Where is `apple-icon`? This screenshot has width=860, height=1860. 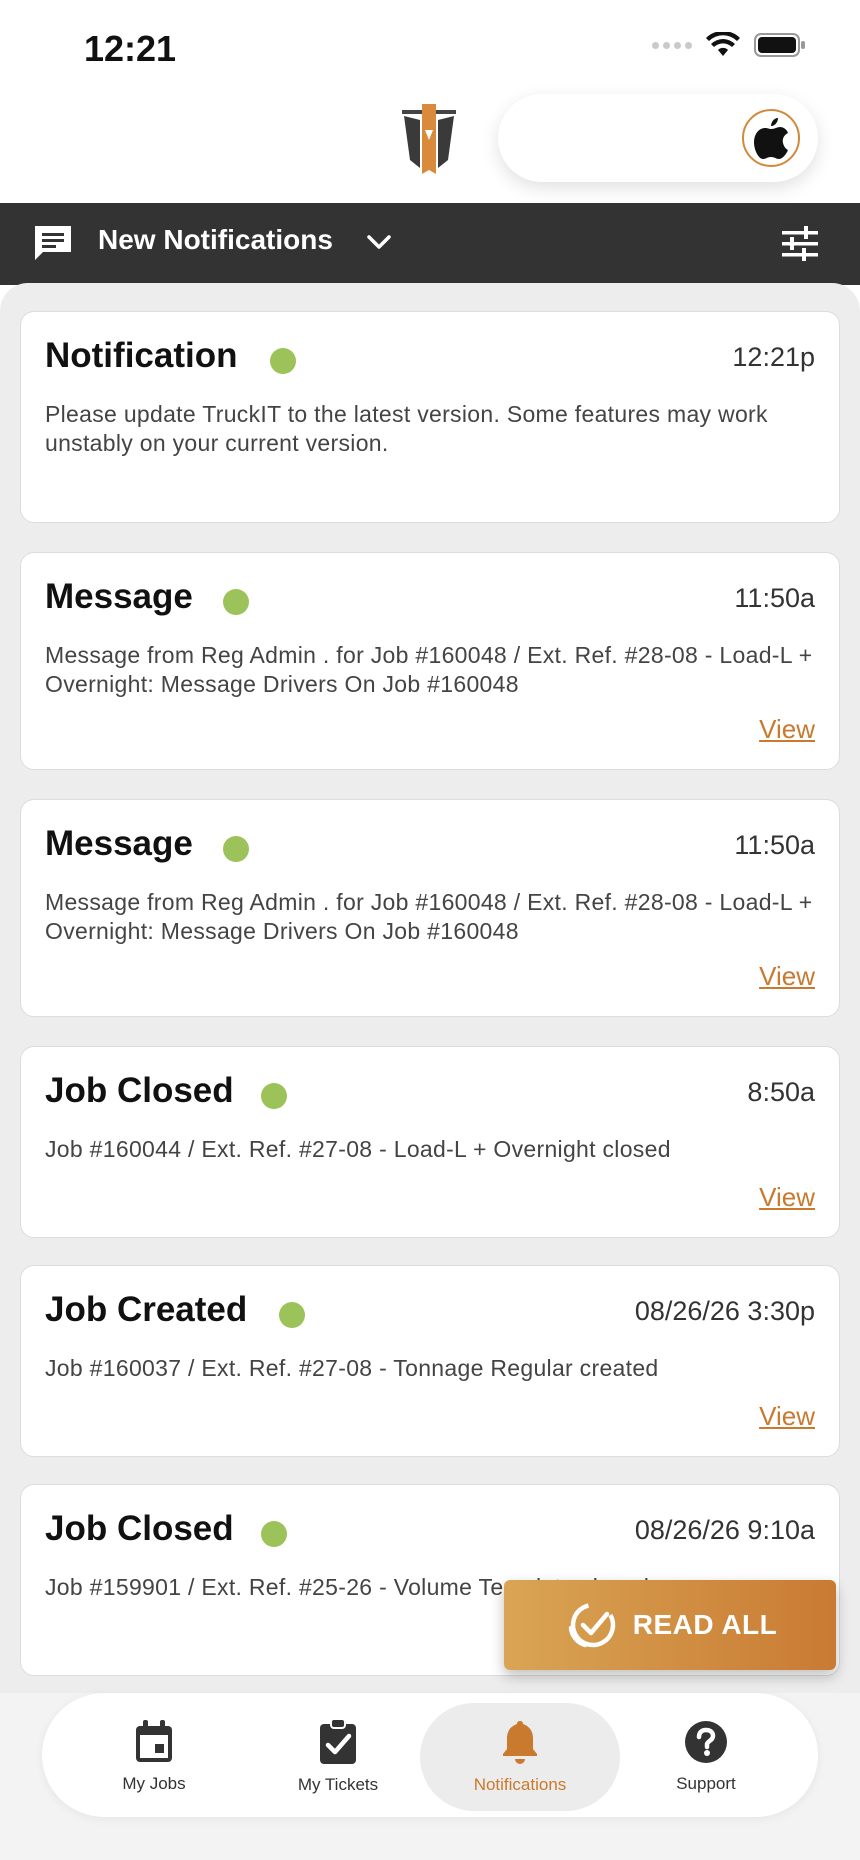 apple-icon is located at coordinates (771, 138).